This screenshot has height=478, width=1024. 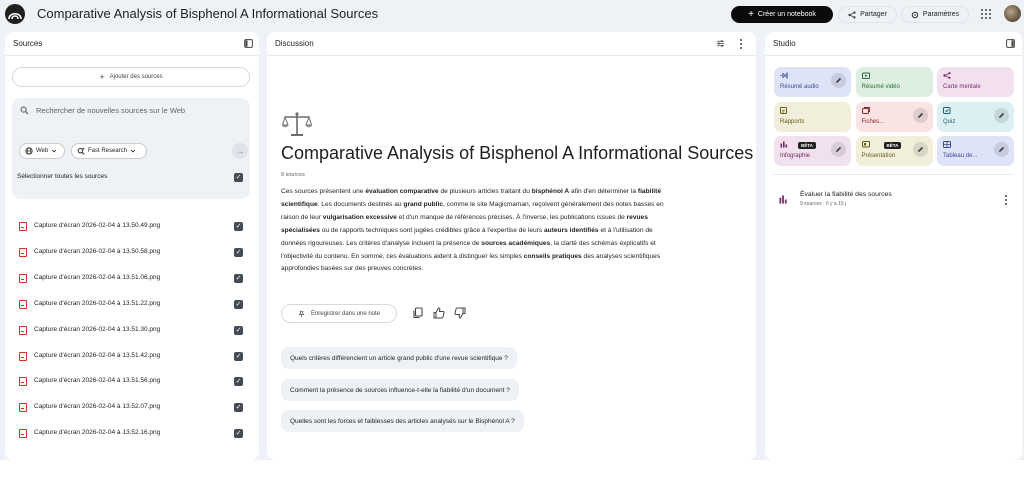 I want to click on thumbs-up-icon, so click(x=439, y=313).